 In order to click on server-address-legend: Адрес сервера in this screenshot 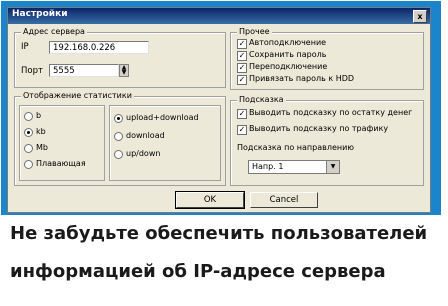, I will do `click(54, 31)`.